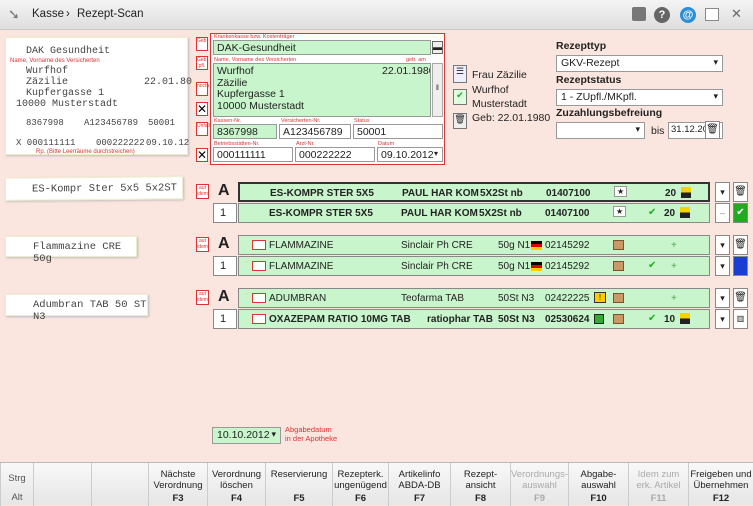 This screenshot has height=506, width=753. I want to click on kassennr-field: 8367998, so click(245, 131).